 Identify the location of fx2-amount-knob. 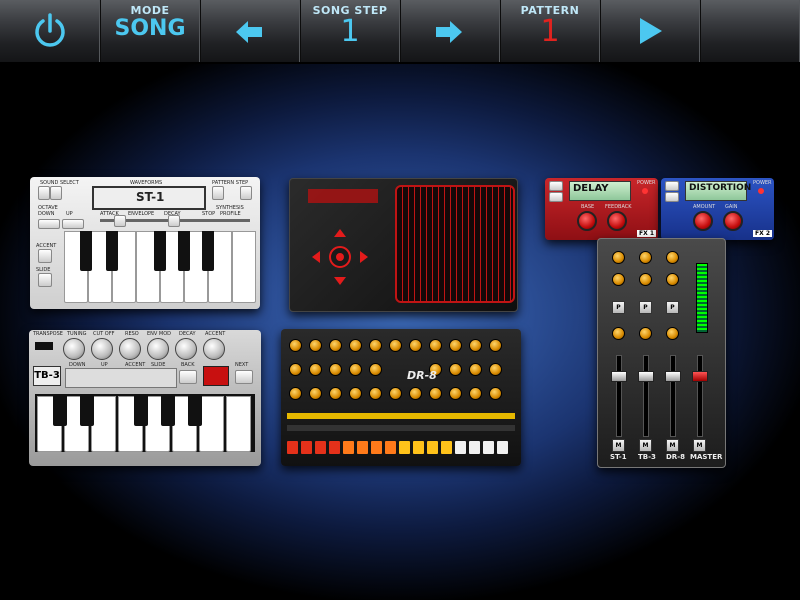
(703, 221).